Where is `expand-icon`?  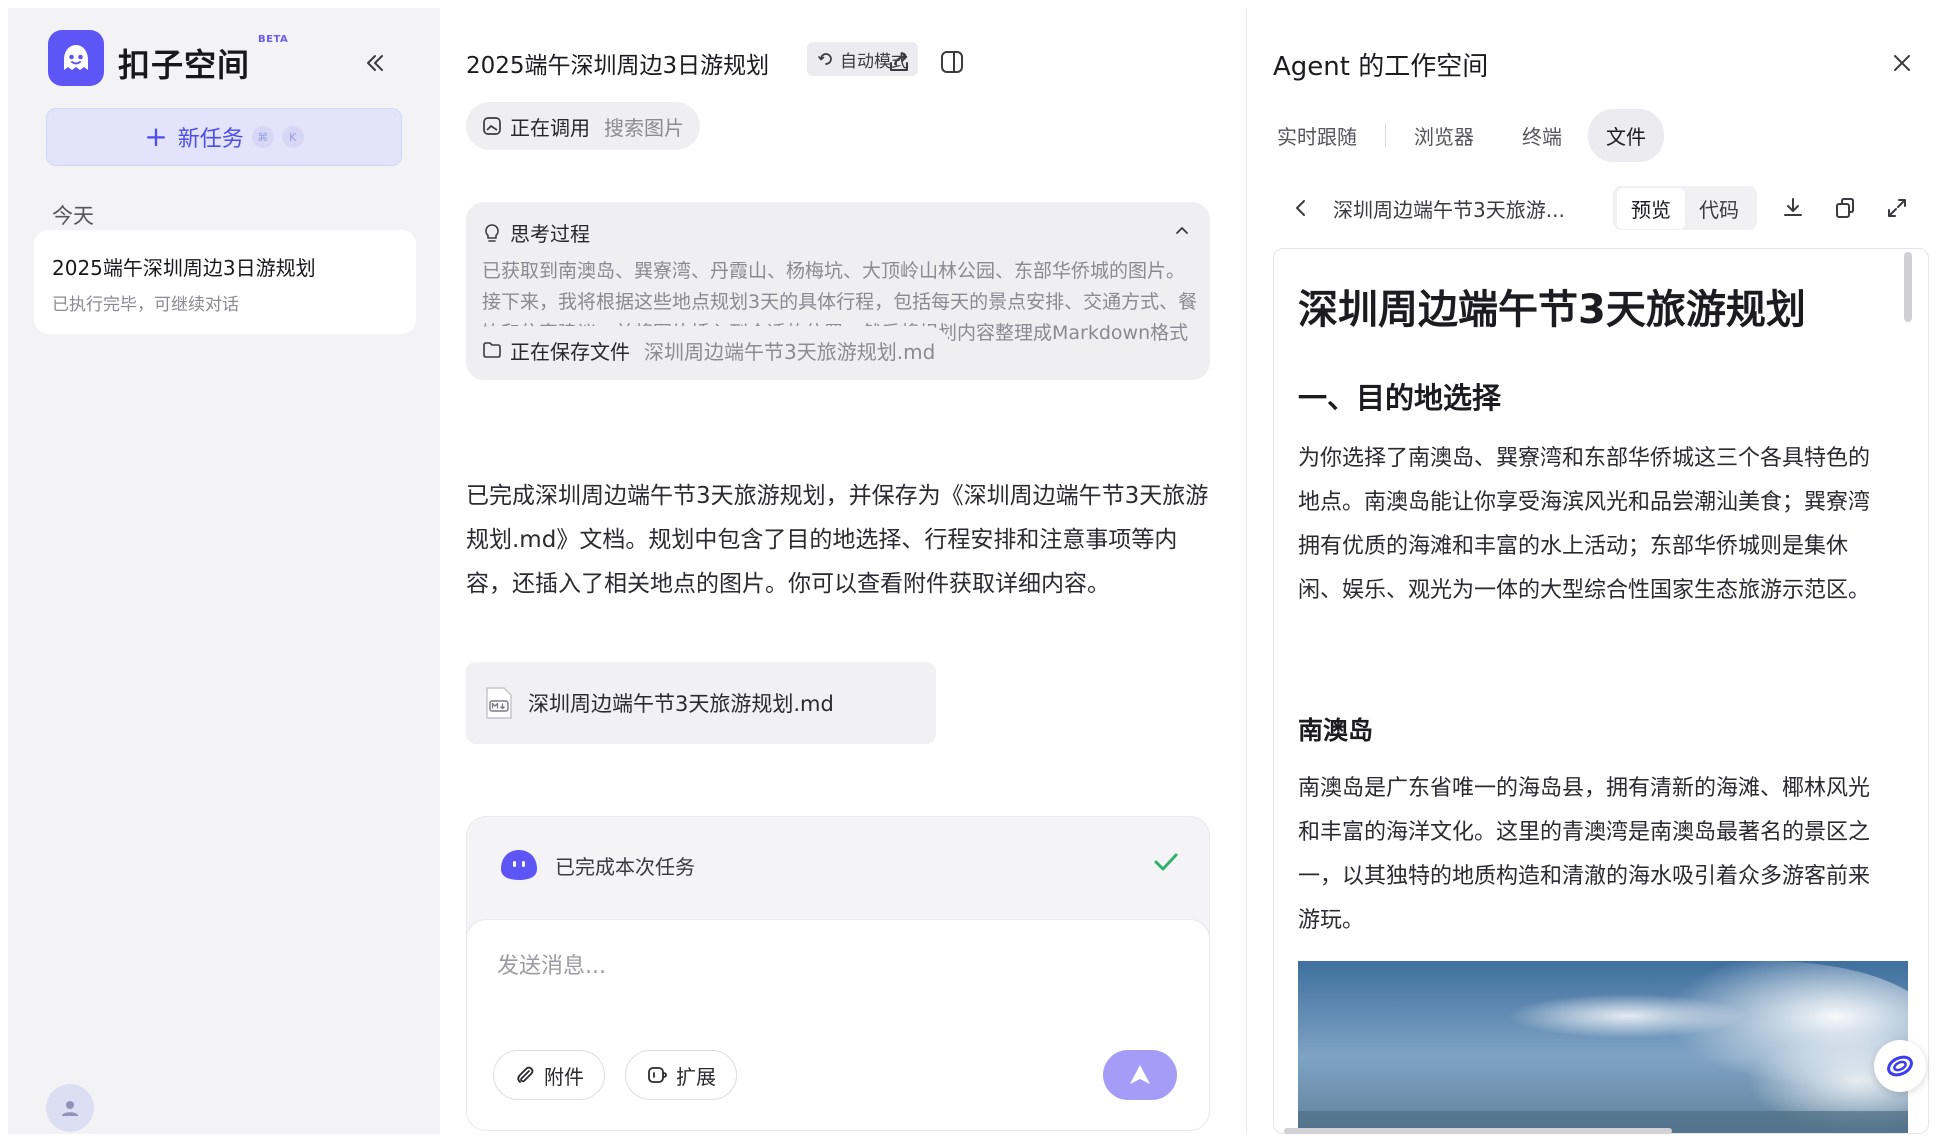
expand-icon is located at coordinates (1897, 208).